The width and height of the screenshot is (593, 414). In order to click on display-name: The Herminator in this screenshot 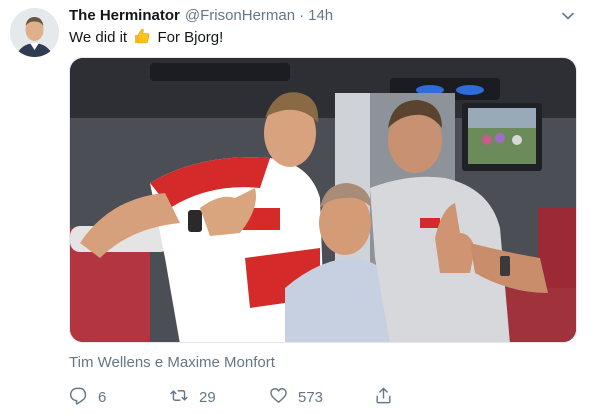, I will do `click(124, 16)`.